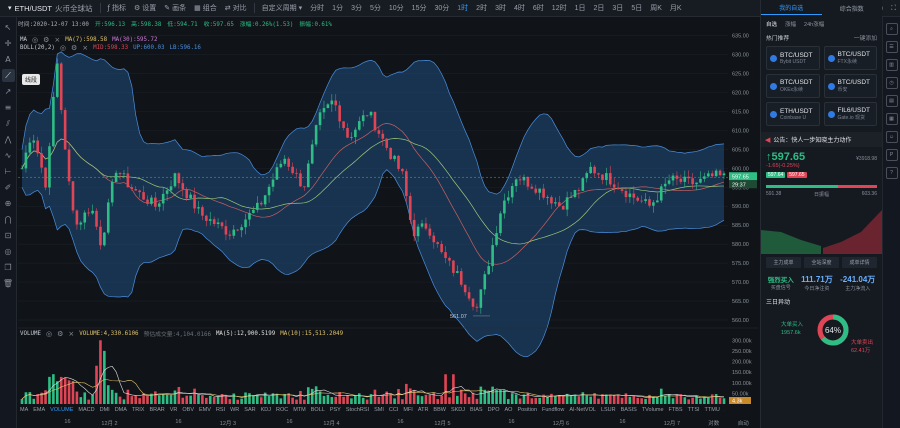 The image size is (900, 428). What do you see at coordinates (8, 123) in the screenshot?
I see `channel-icon: ⫽` at bounding box center [8, 123].